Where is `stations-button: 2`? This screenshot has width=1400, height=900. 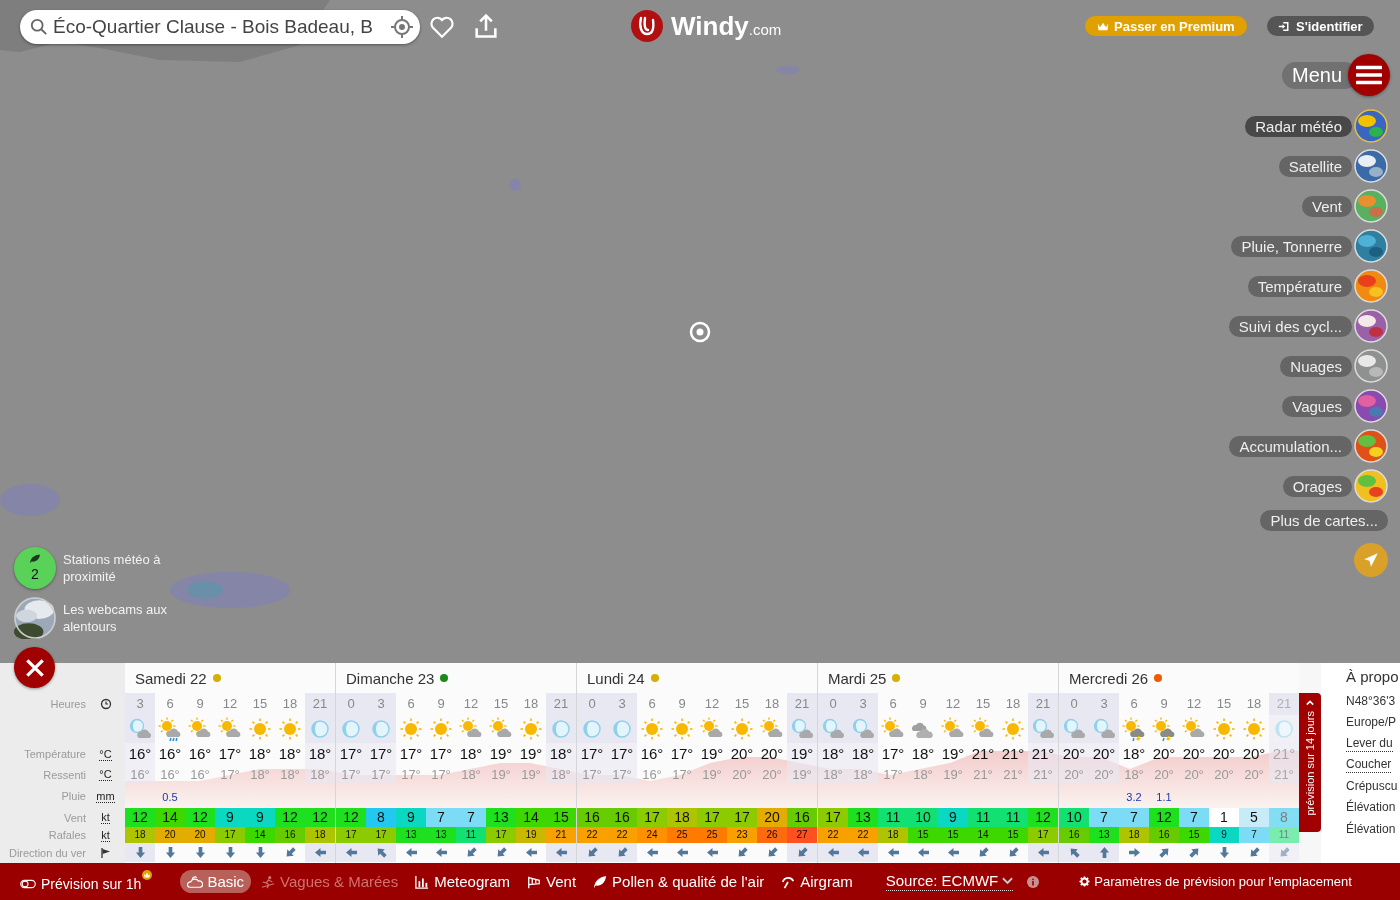 stations-button: 2 is located at coordinates (35, 568).